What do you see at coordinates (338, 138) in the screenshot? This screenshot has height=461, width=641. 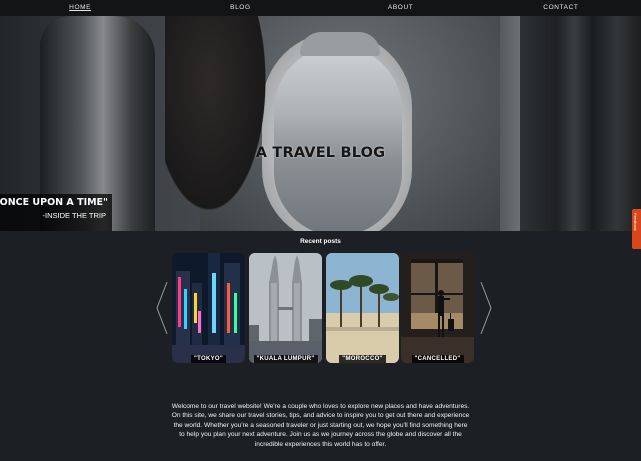 I see `hero-airplane-window-view` at bounding box center [338, 138].